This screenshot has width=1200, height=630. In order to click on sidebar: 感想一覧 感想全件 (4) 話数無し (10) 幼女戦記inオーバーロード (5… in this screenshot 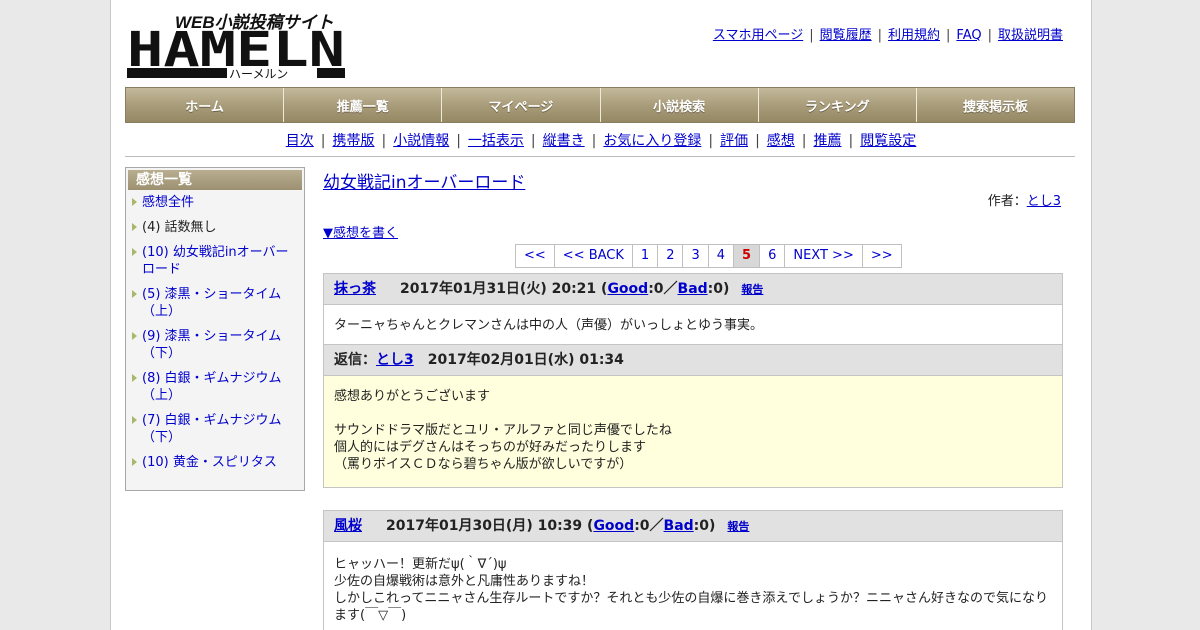, I will do `click(215, 329)`.